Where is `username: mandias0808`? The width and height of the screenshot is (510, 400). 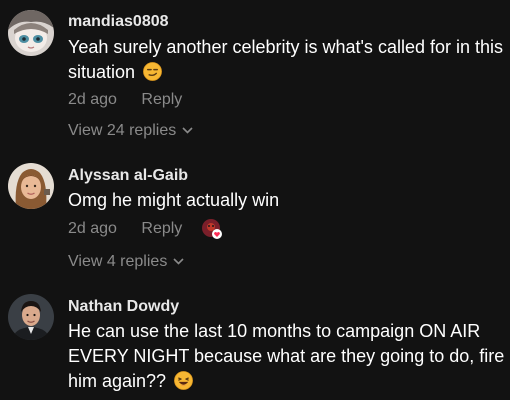 username: mandias0808 is located at coordinates (118, 22).